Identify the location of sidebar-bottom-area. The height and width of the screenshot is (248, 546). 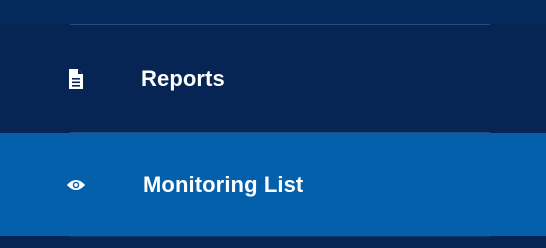
(273, 242).